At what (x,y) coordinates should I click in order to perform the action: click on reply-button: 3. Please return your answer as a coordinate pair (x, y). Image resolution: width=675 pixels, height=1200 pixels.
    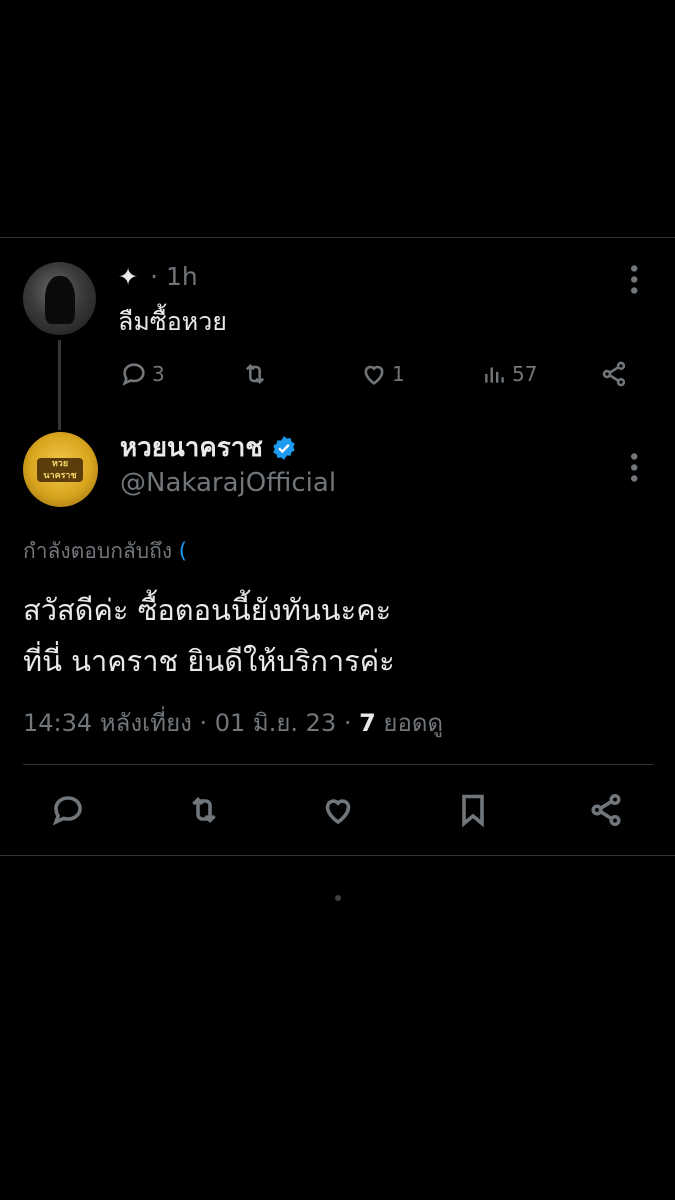
    Looking at the image, I should click on (142, 374).